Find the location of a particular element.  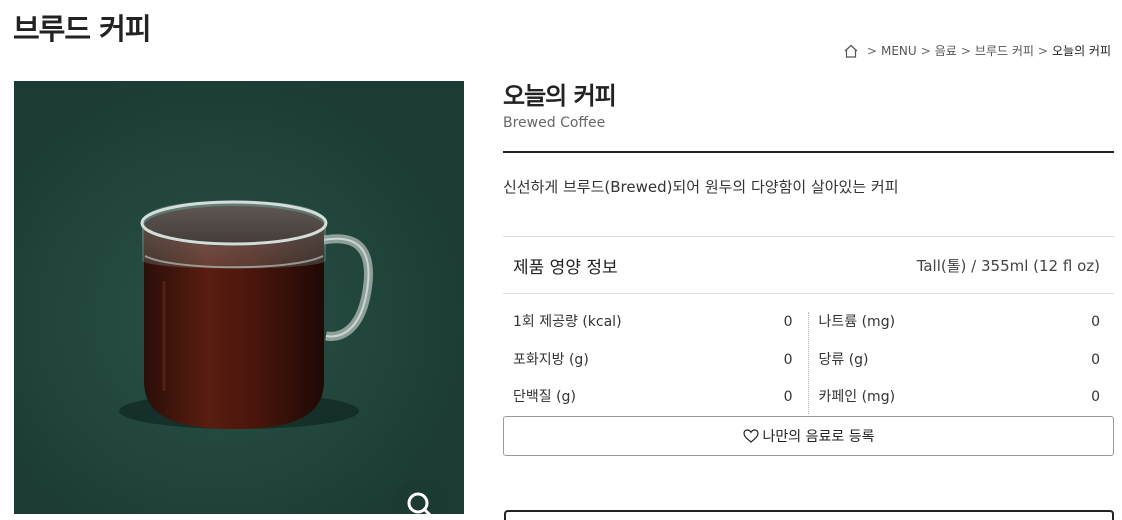

home-icon is located at coordinates (851, 51).